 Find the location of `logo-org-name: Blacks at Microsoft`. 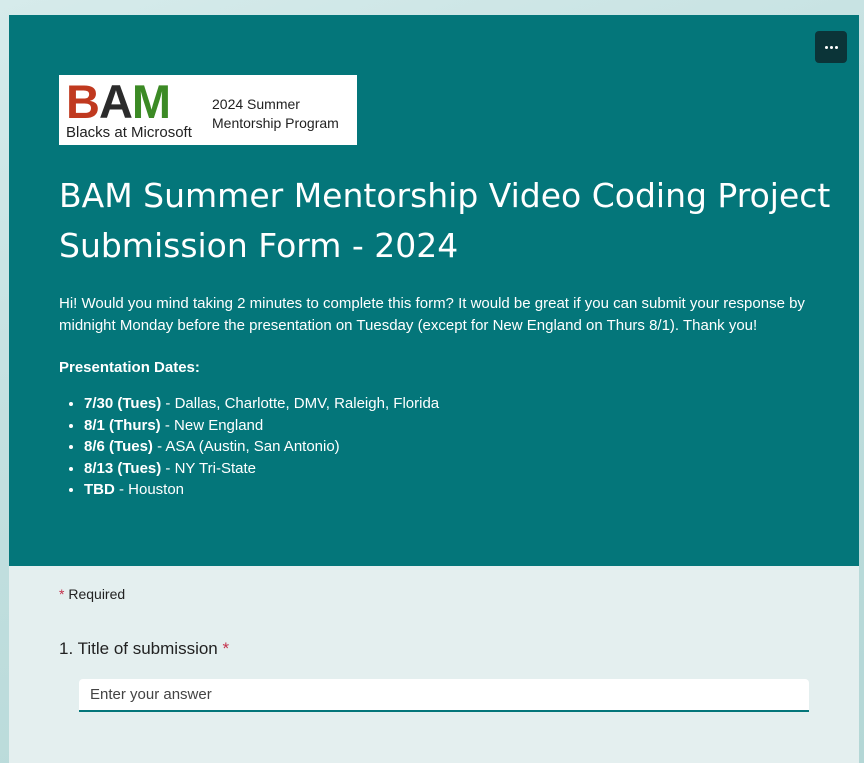

logo-org-name: Blacks at Microsoft is located at coordinates (129, 132).